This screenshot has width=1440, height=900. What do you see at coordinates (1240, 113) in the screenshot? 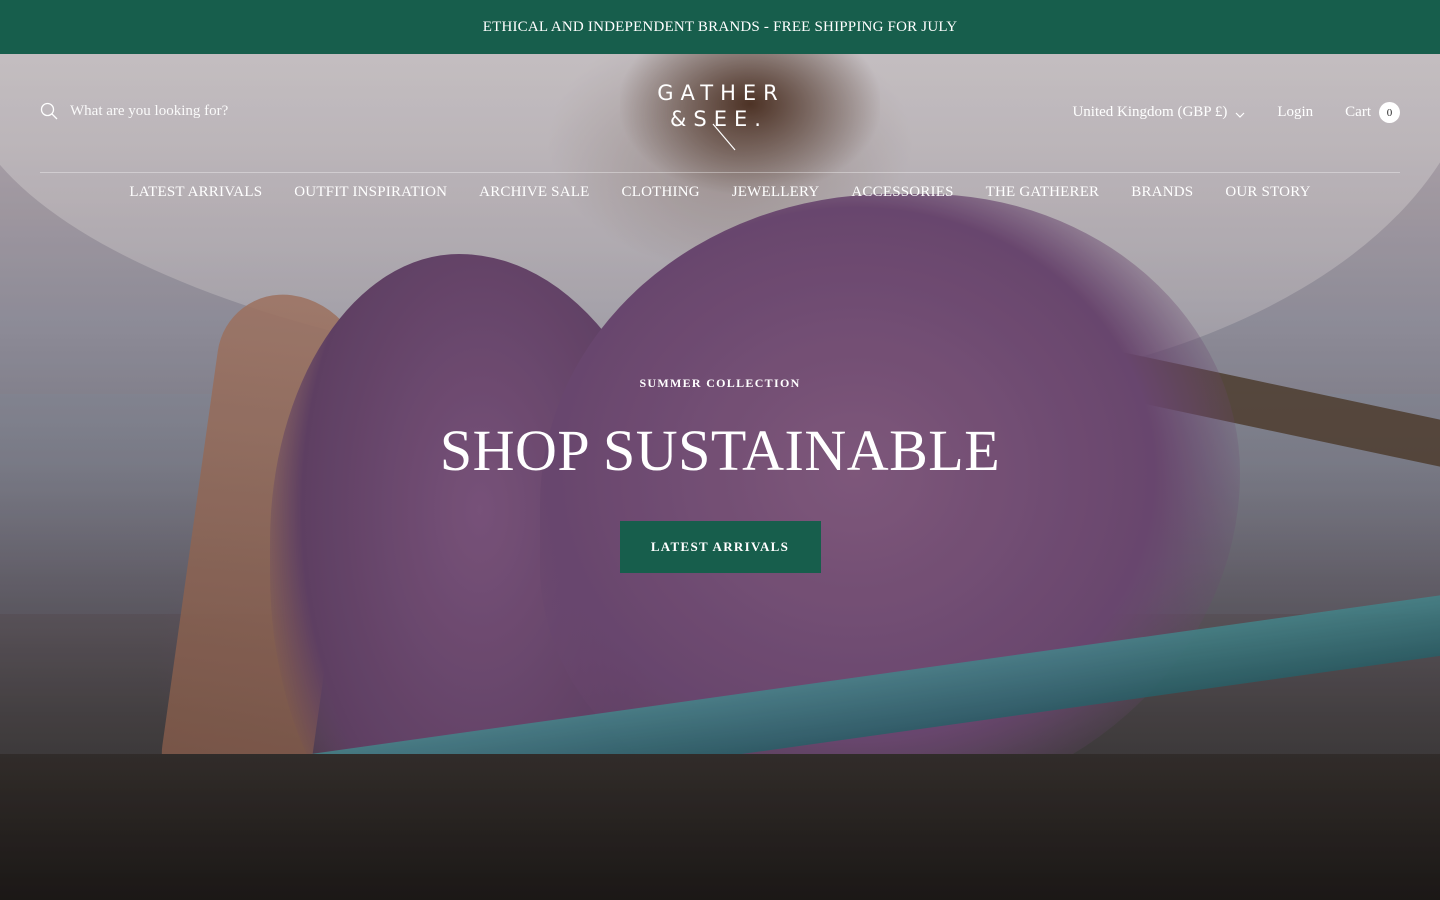
I see `chevron-down-icon` at bounding box center [1240, 113].